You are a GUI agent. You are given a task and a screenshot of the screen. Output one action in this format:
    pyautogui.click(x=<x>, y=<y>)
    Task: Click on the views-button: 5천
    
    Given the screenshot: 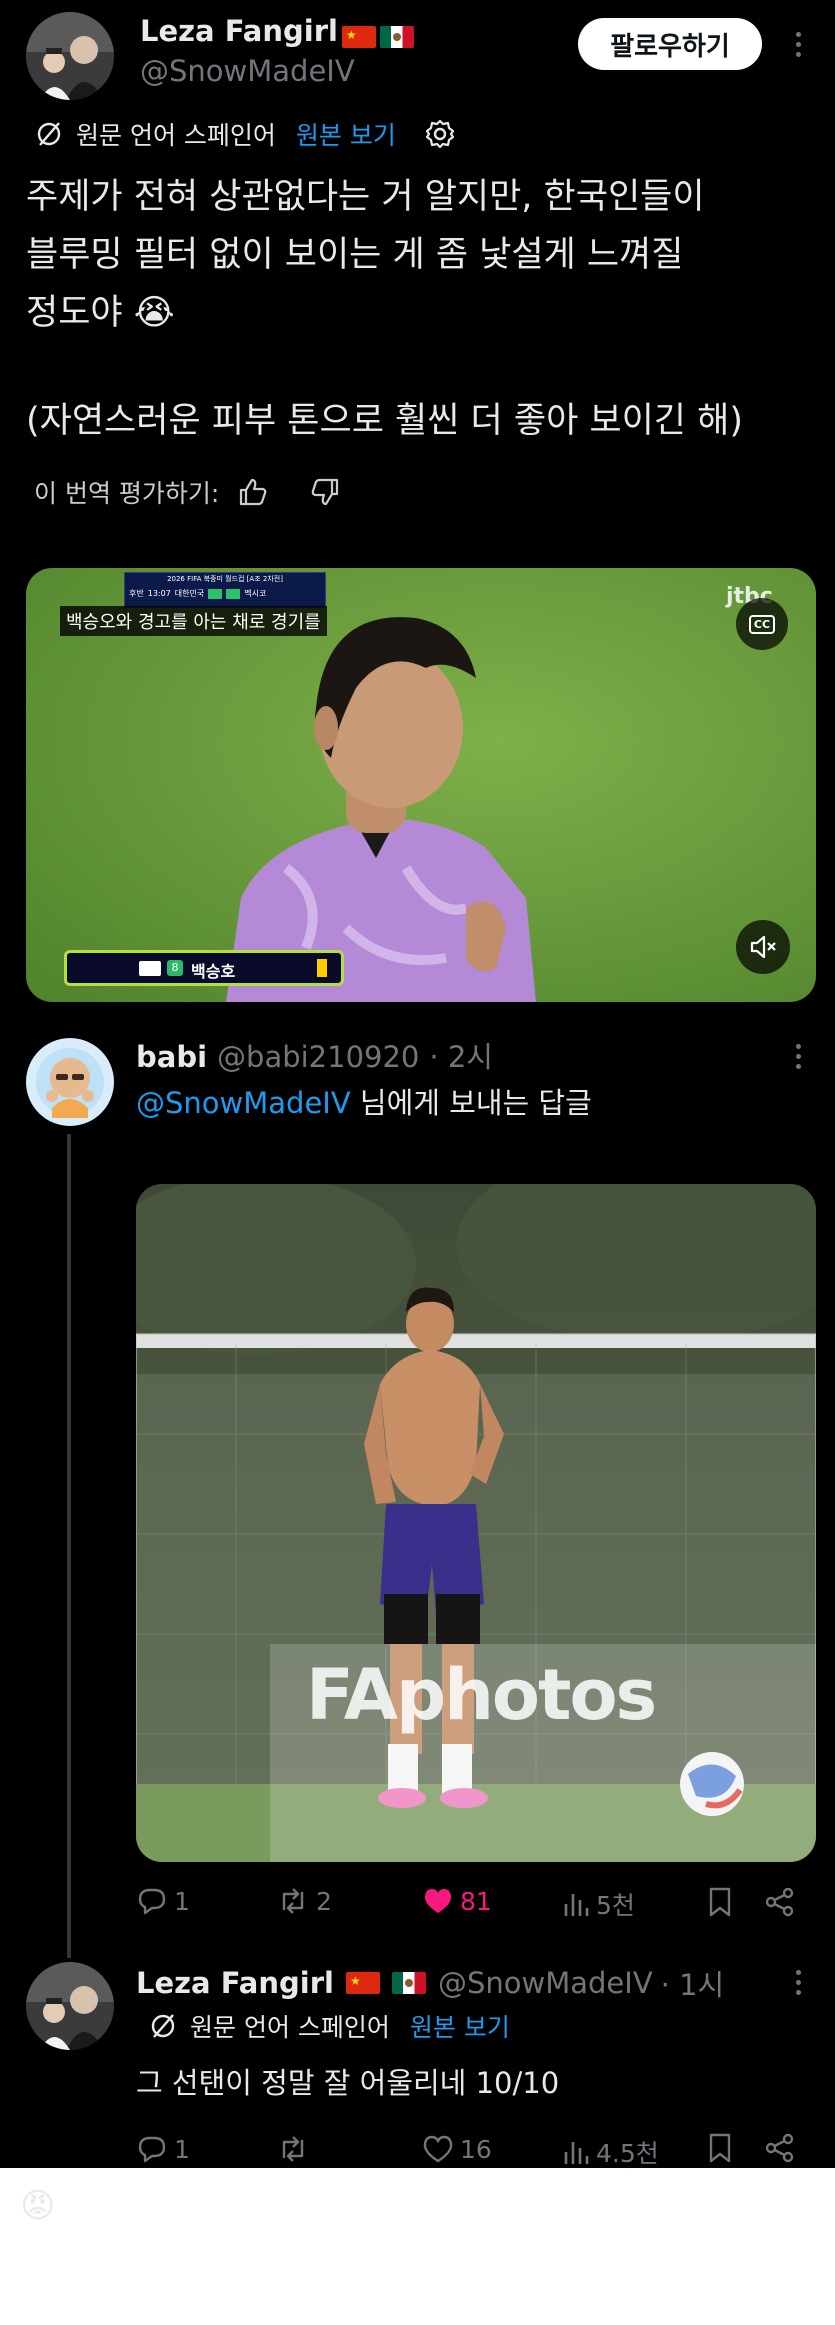 What is the action you would take?
    pyautogui.click(x=598, y=1904)
    